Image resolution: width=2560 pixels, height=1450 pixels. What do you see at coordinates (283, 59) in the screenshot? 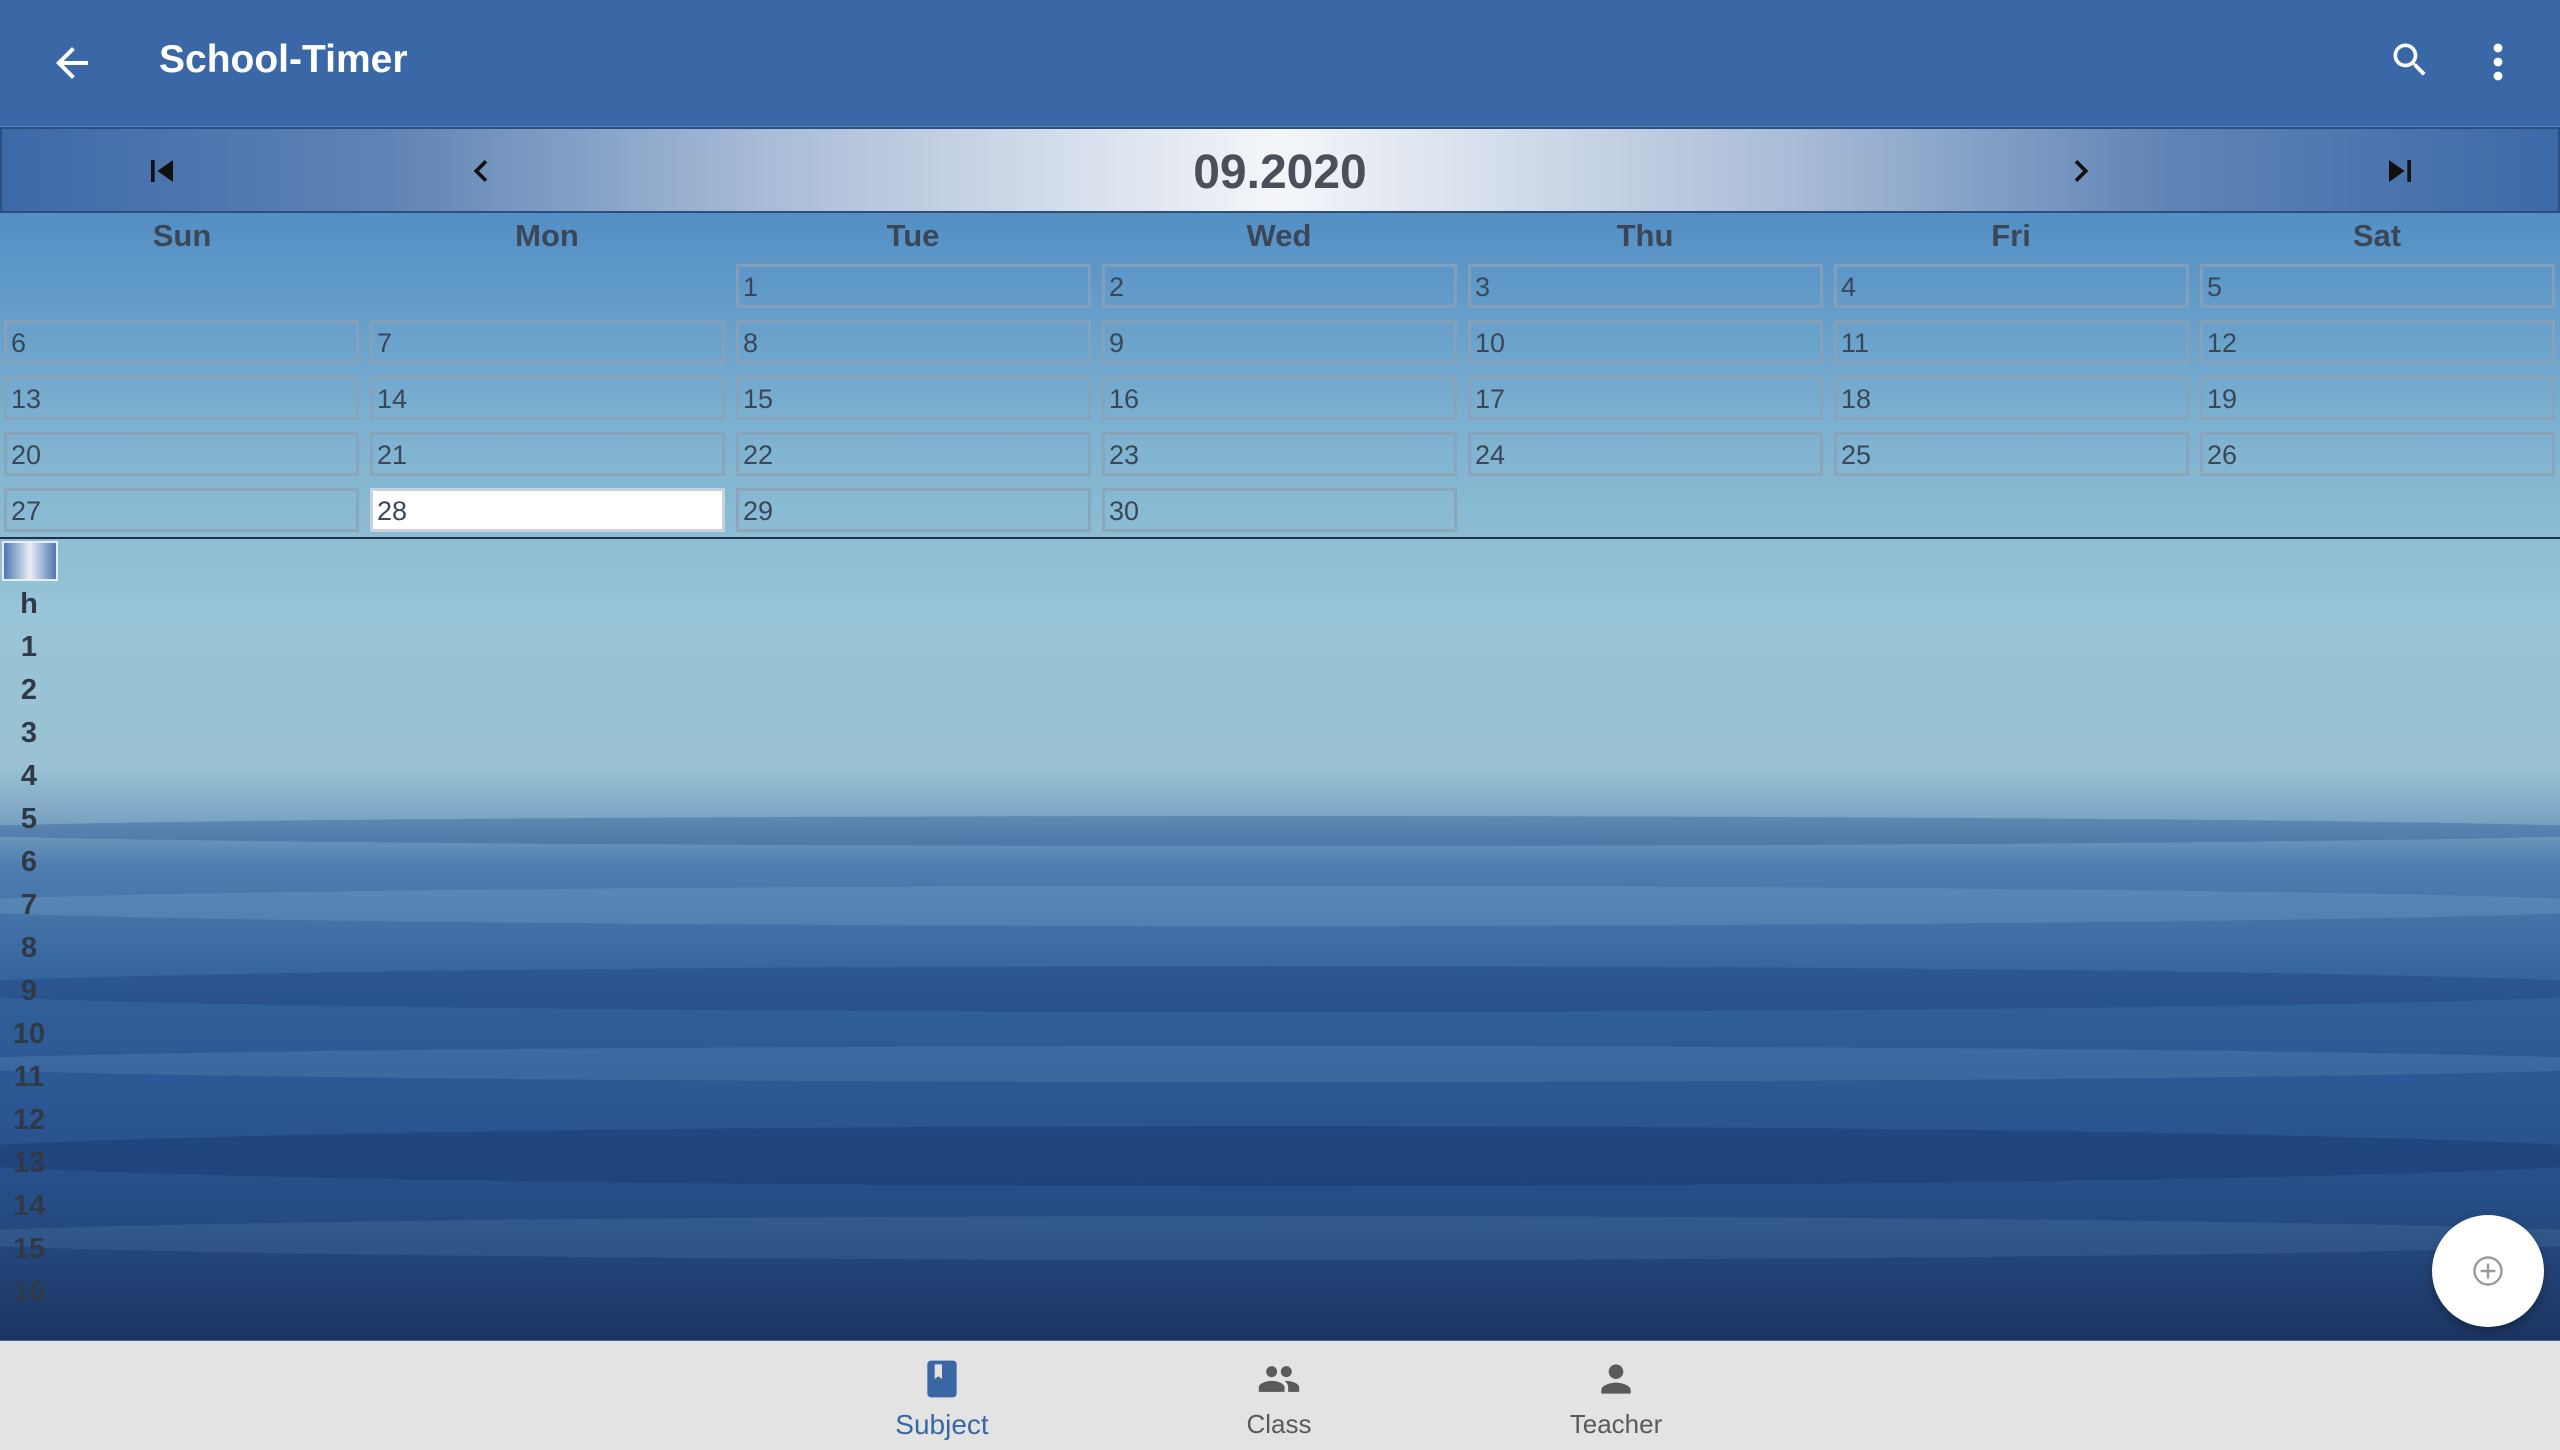
I see `app-title: School-Timer` at bounding box center [283, 59].